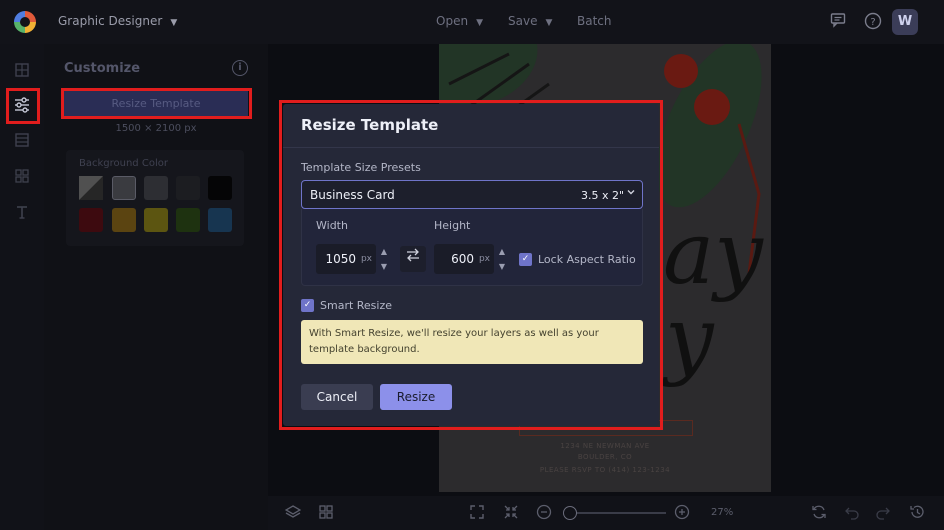 The image size is (944, 530). Describe the element at coordinates (689, 339) in the screenshot. I see `script-title-line2: y` at that location.